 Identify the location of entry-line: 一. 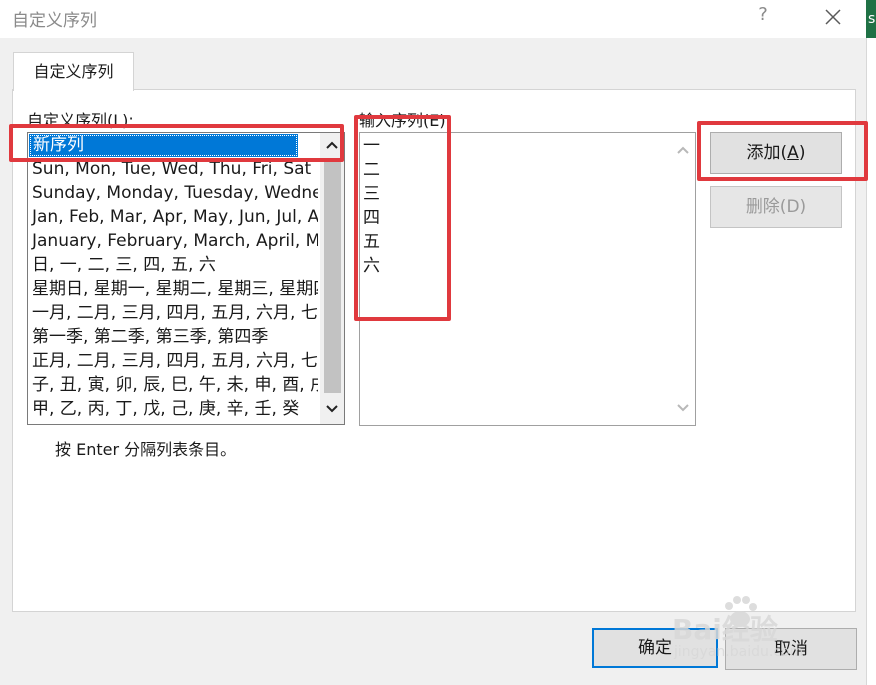
(371, 146).